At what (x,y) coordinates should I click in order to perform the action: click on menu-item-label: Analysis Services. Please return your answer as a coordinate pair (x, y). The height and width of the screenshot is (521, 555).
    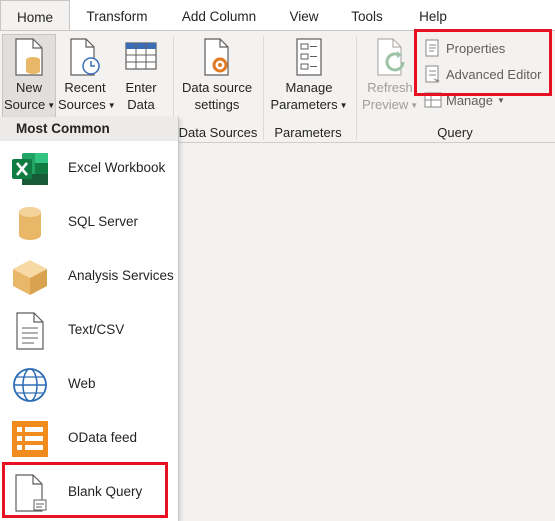
    Looking at the image, I should click on (121, 275).